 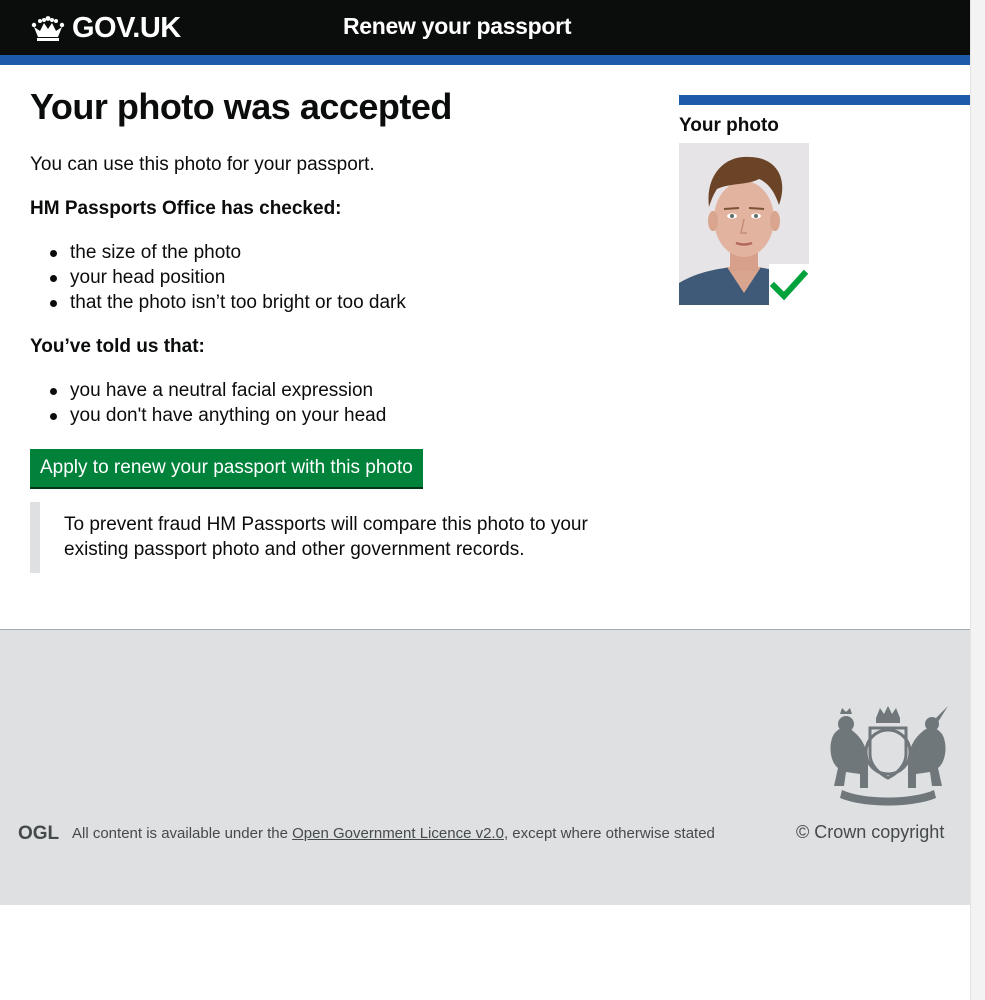 What do you see at coordinates (208, 390) in the screenshot?
I see `list-item: you have a neutral facial expression` at bounding box center [208, 390].